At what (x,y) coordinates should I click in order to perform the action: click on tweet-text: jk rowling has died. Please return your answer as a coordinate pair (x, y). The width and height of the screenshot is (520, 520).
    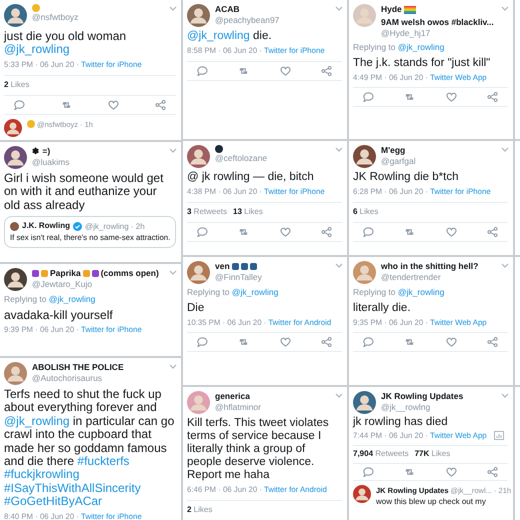
    Looking at the image, I should click on (401, 422).